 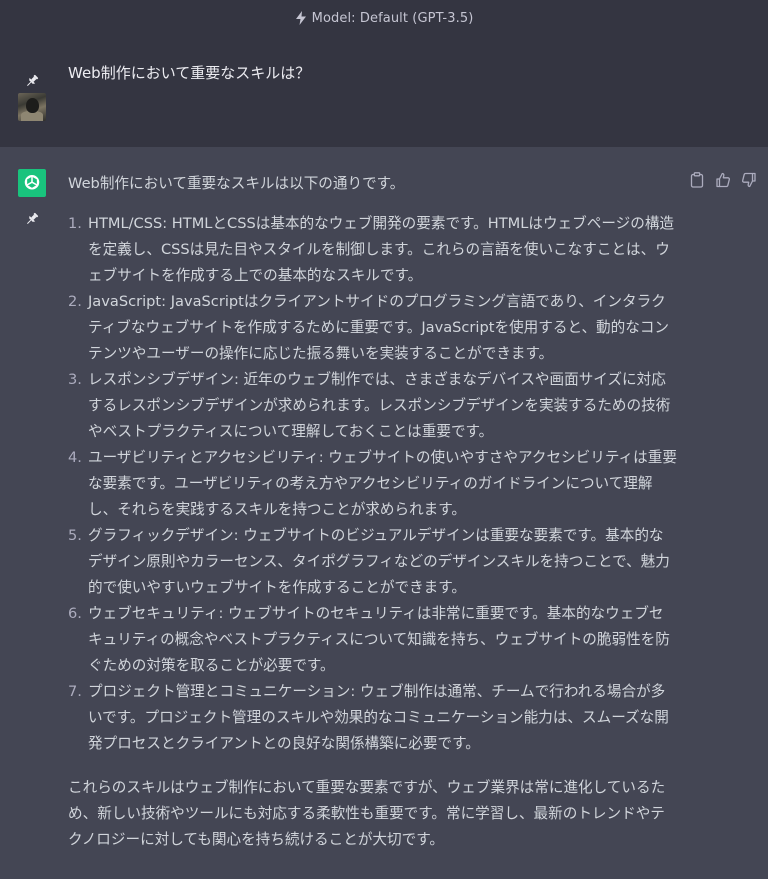 I want to click on list-number: 7., so click(x=75, y=691).